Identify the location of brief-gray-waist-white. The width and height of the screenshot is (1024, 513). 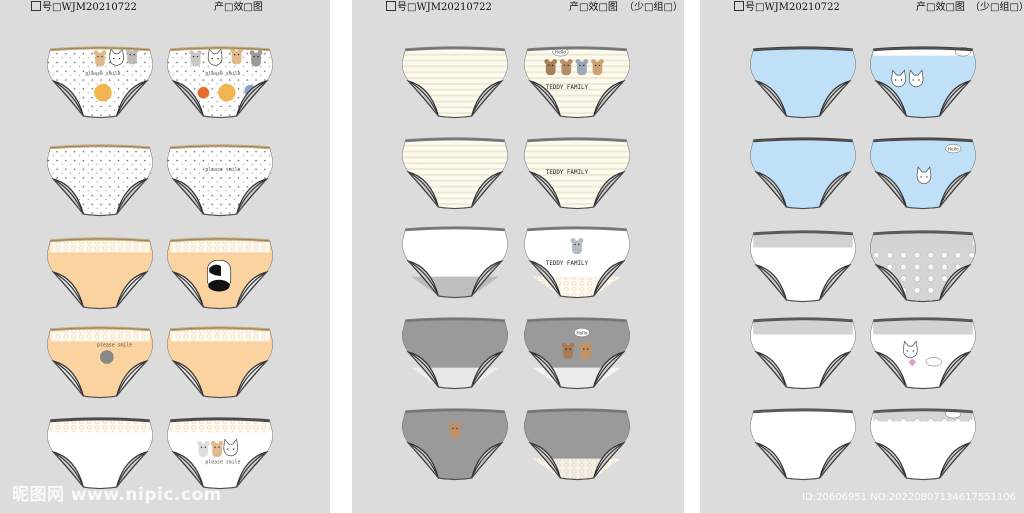
(803, 352).